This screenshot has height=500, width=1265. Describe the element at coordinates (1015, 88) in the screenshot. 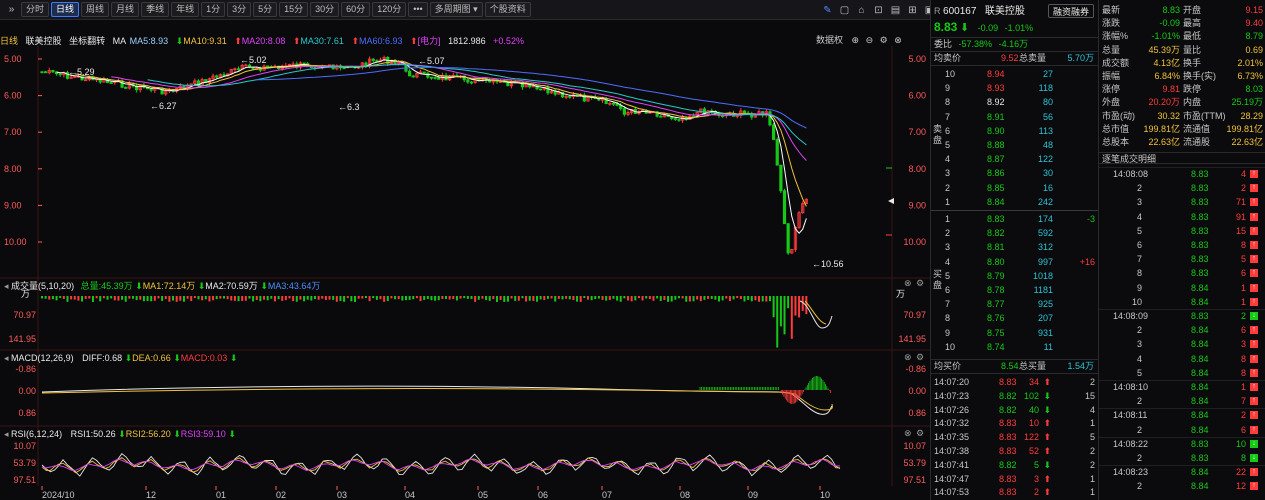

I see `ask-row: 9 8.93 118` at that location.